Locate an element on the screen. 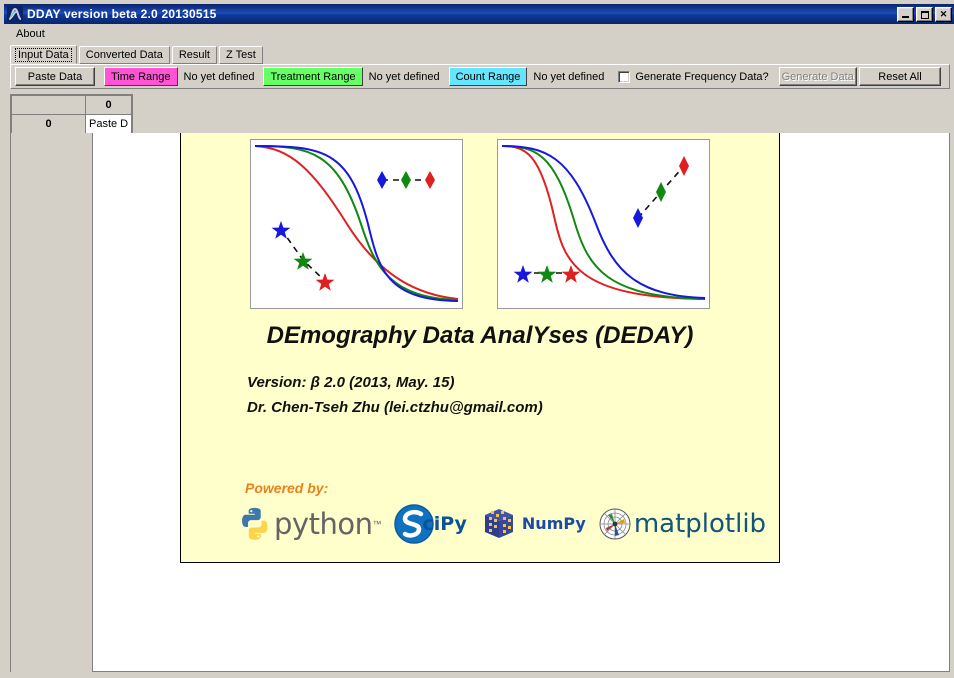  python-trademark: ™ is located at coordinates (377, 524).